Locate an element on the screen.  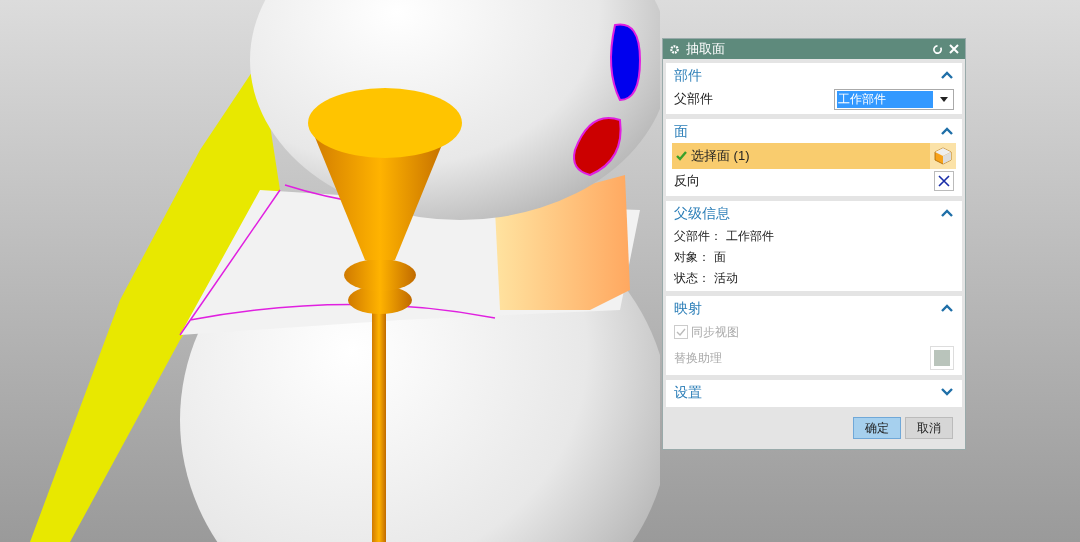
close-icon is located at coordinates (954, 49).